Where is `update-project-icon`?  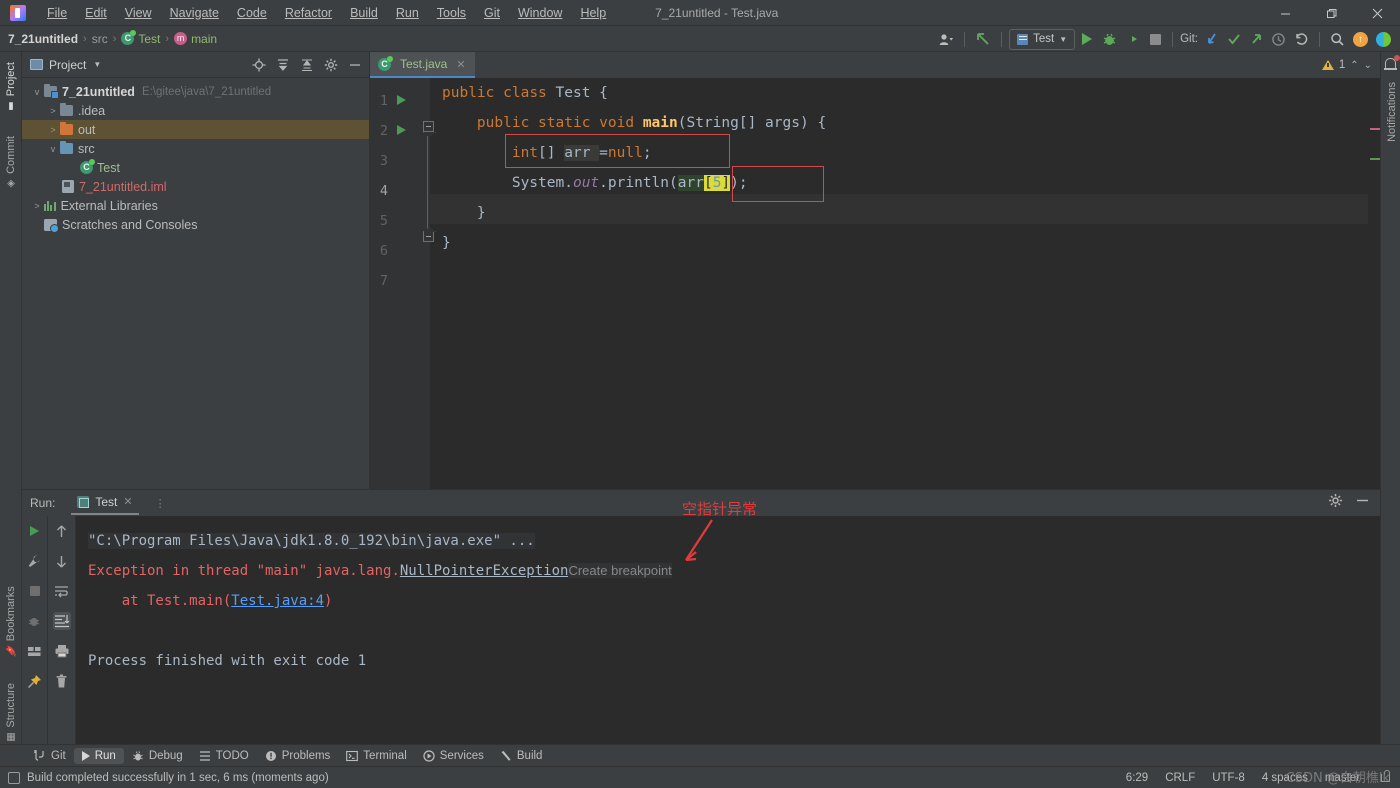
update-project-icon is located at coordinates (983, 39).